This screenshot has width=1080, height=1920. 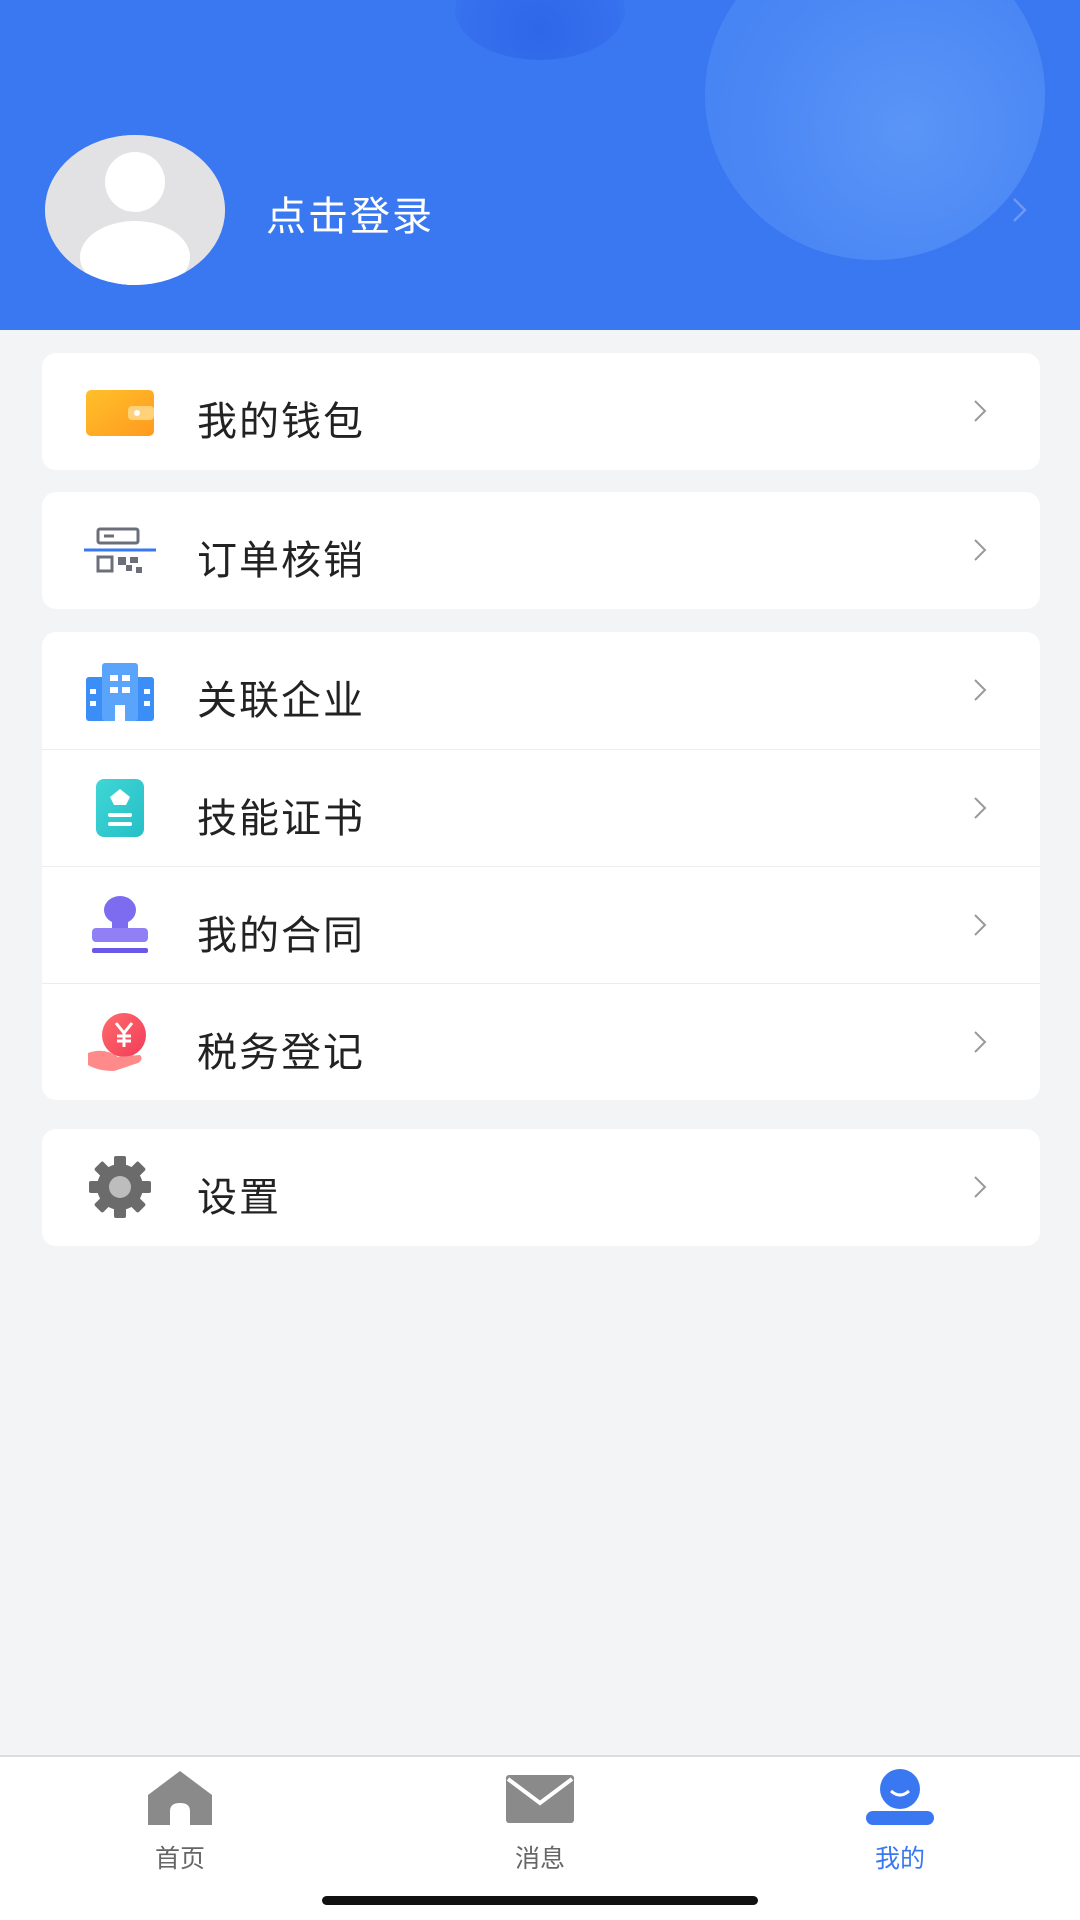 I want to click on tab-label: 首页, so click(x=179, y=1858).